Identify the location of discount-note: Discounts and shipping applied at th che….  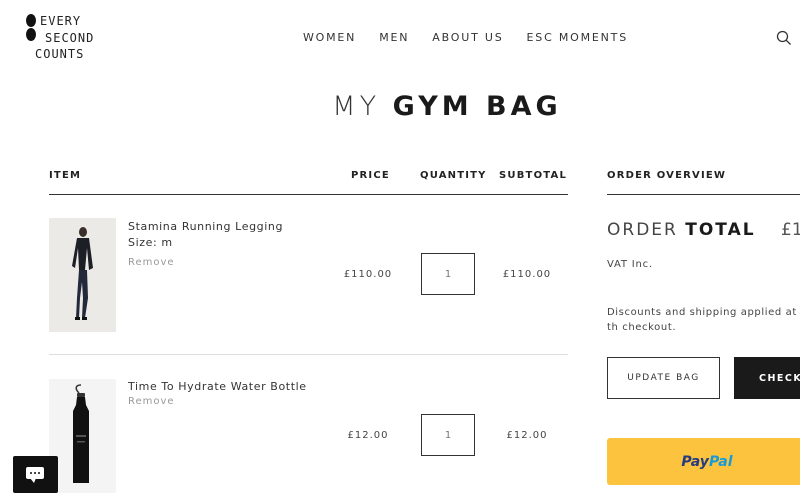
(702, 320).